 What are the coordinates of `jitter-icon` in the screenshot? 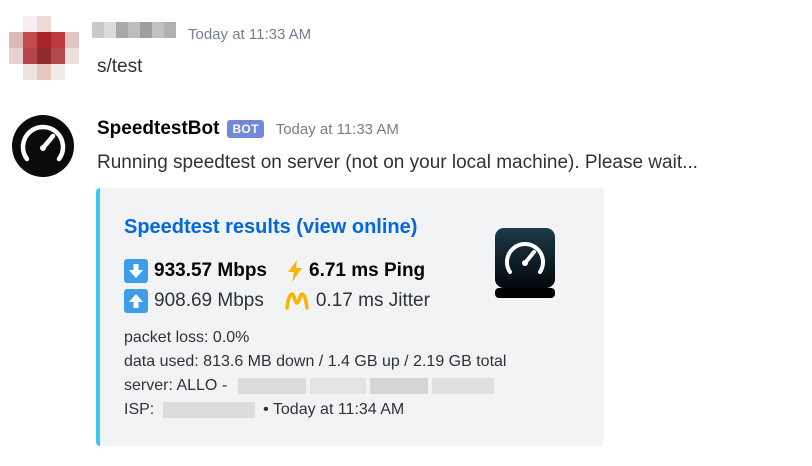 It's located at (297, 301).